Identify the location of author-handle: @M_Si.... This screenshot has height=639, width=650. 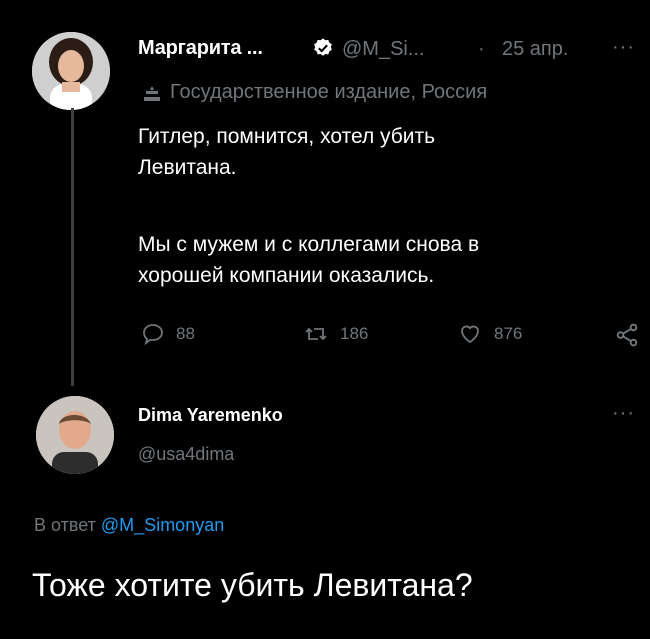
(383, 49).